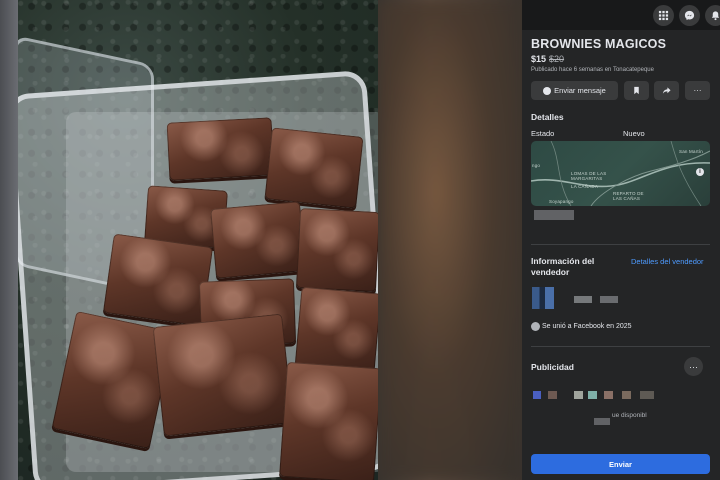 The height and width of the screenshot is (480, 720). What do you see at coordinates (561, 201) in the screenshot?
I see `map-label: Soyapango` at bounding box center [561, 201].